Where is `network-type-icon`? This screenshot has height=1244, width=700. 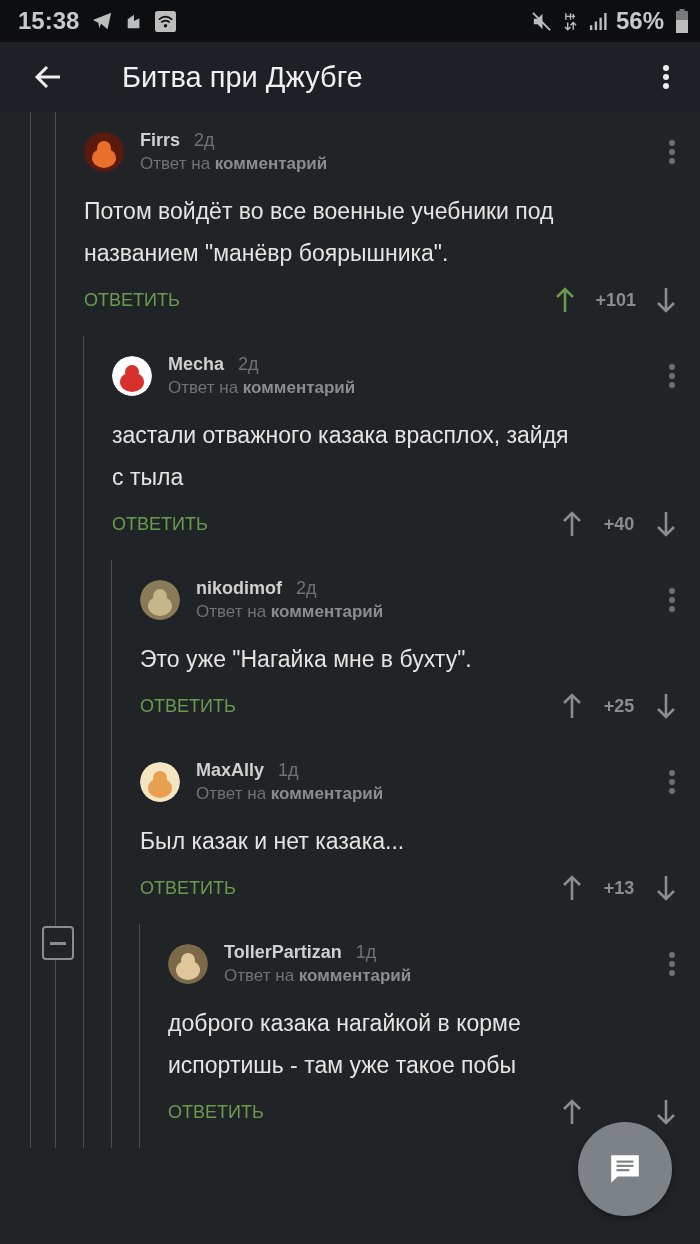
network-type-icon is located at coordinates (570, 21).